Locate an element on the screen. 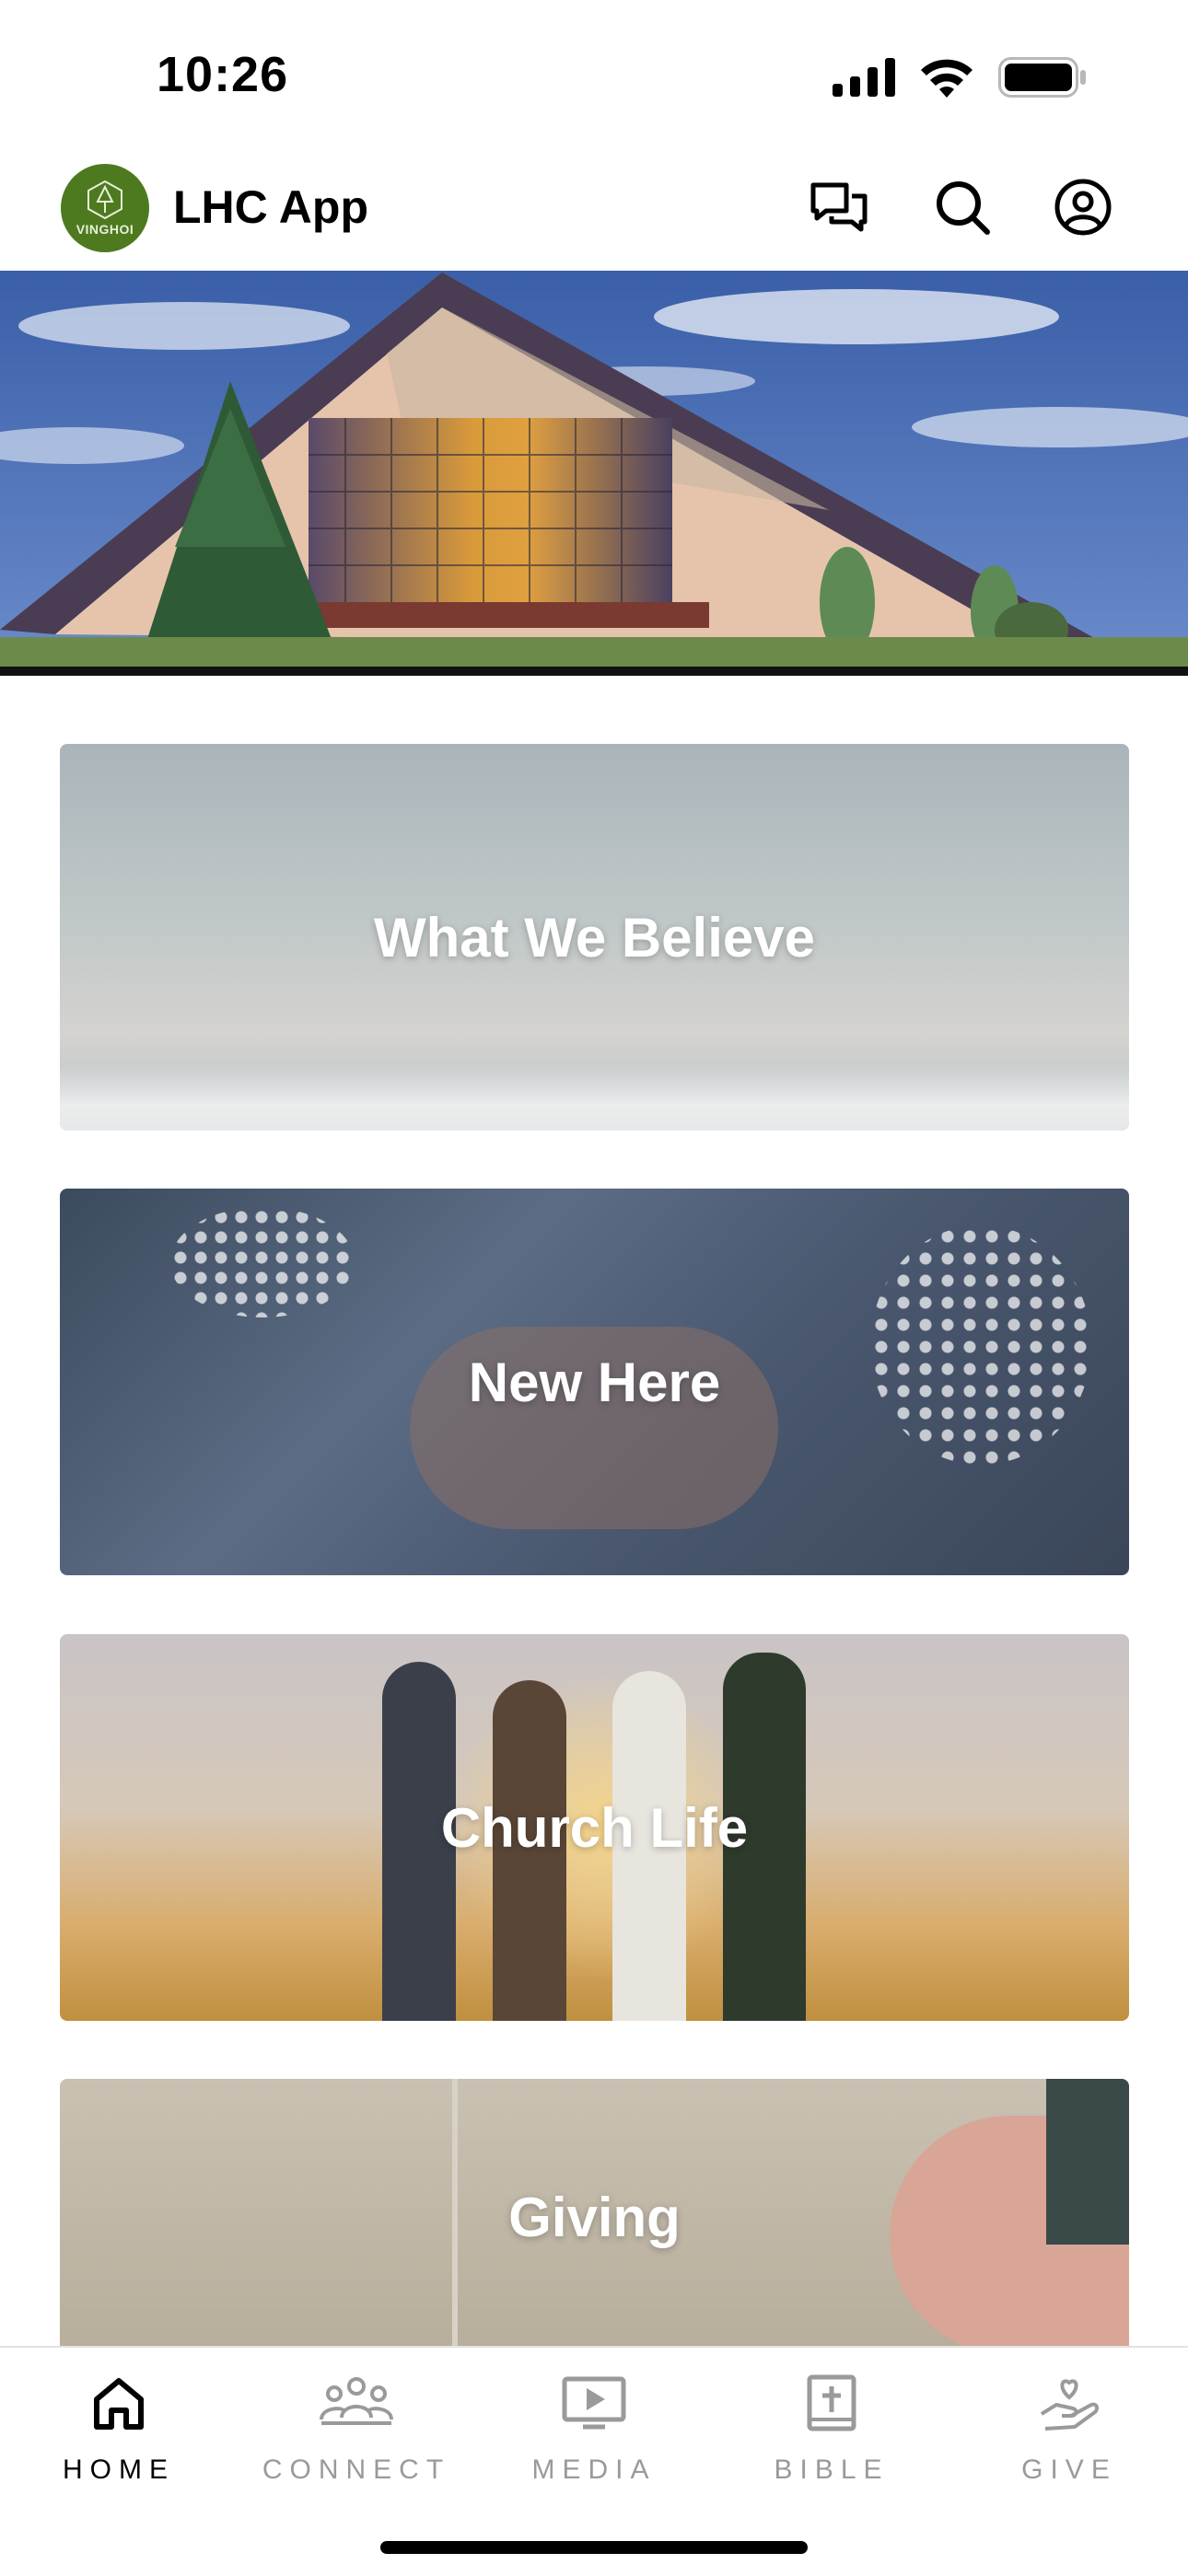 The width and height of the screenshot is (1188, 2576). chat-bubbles-icon is located at coordinates (839, 207).